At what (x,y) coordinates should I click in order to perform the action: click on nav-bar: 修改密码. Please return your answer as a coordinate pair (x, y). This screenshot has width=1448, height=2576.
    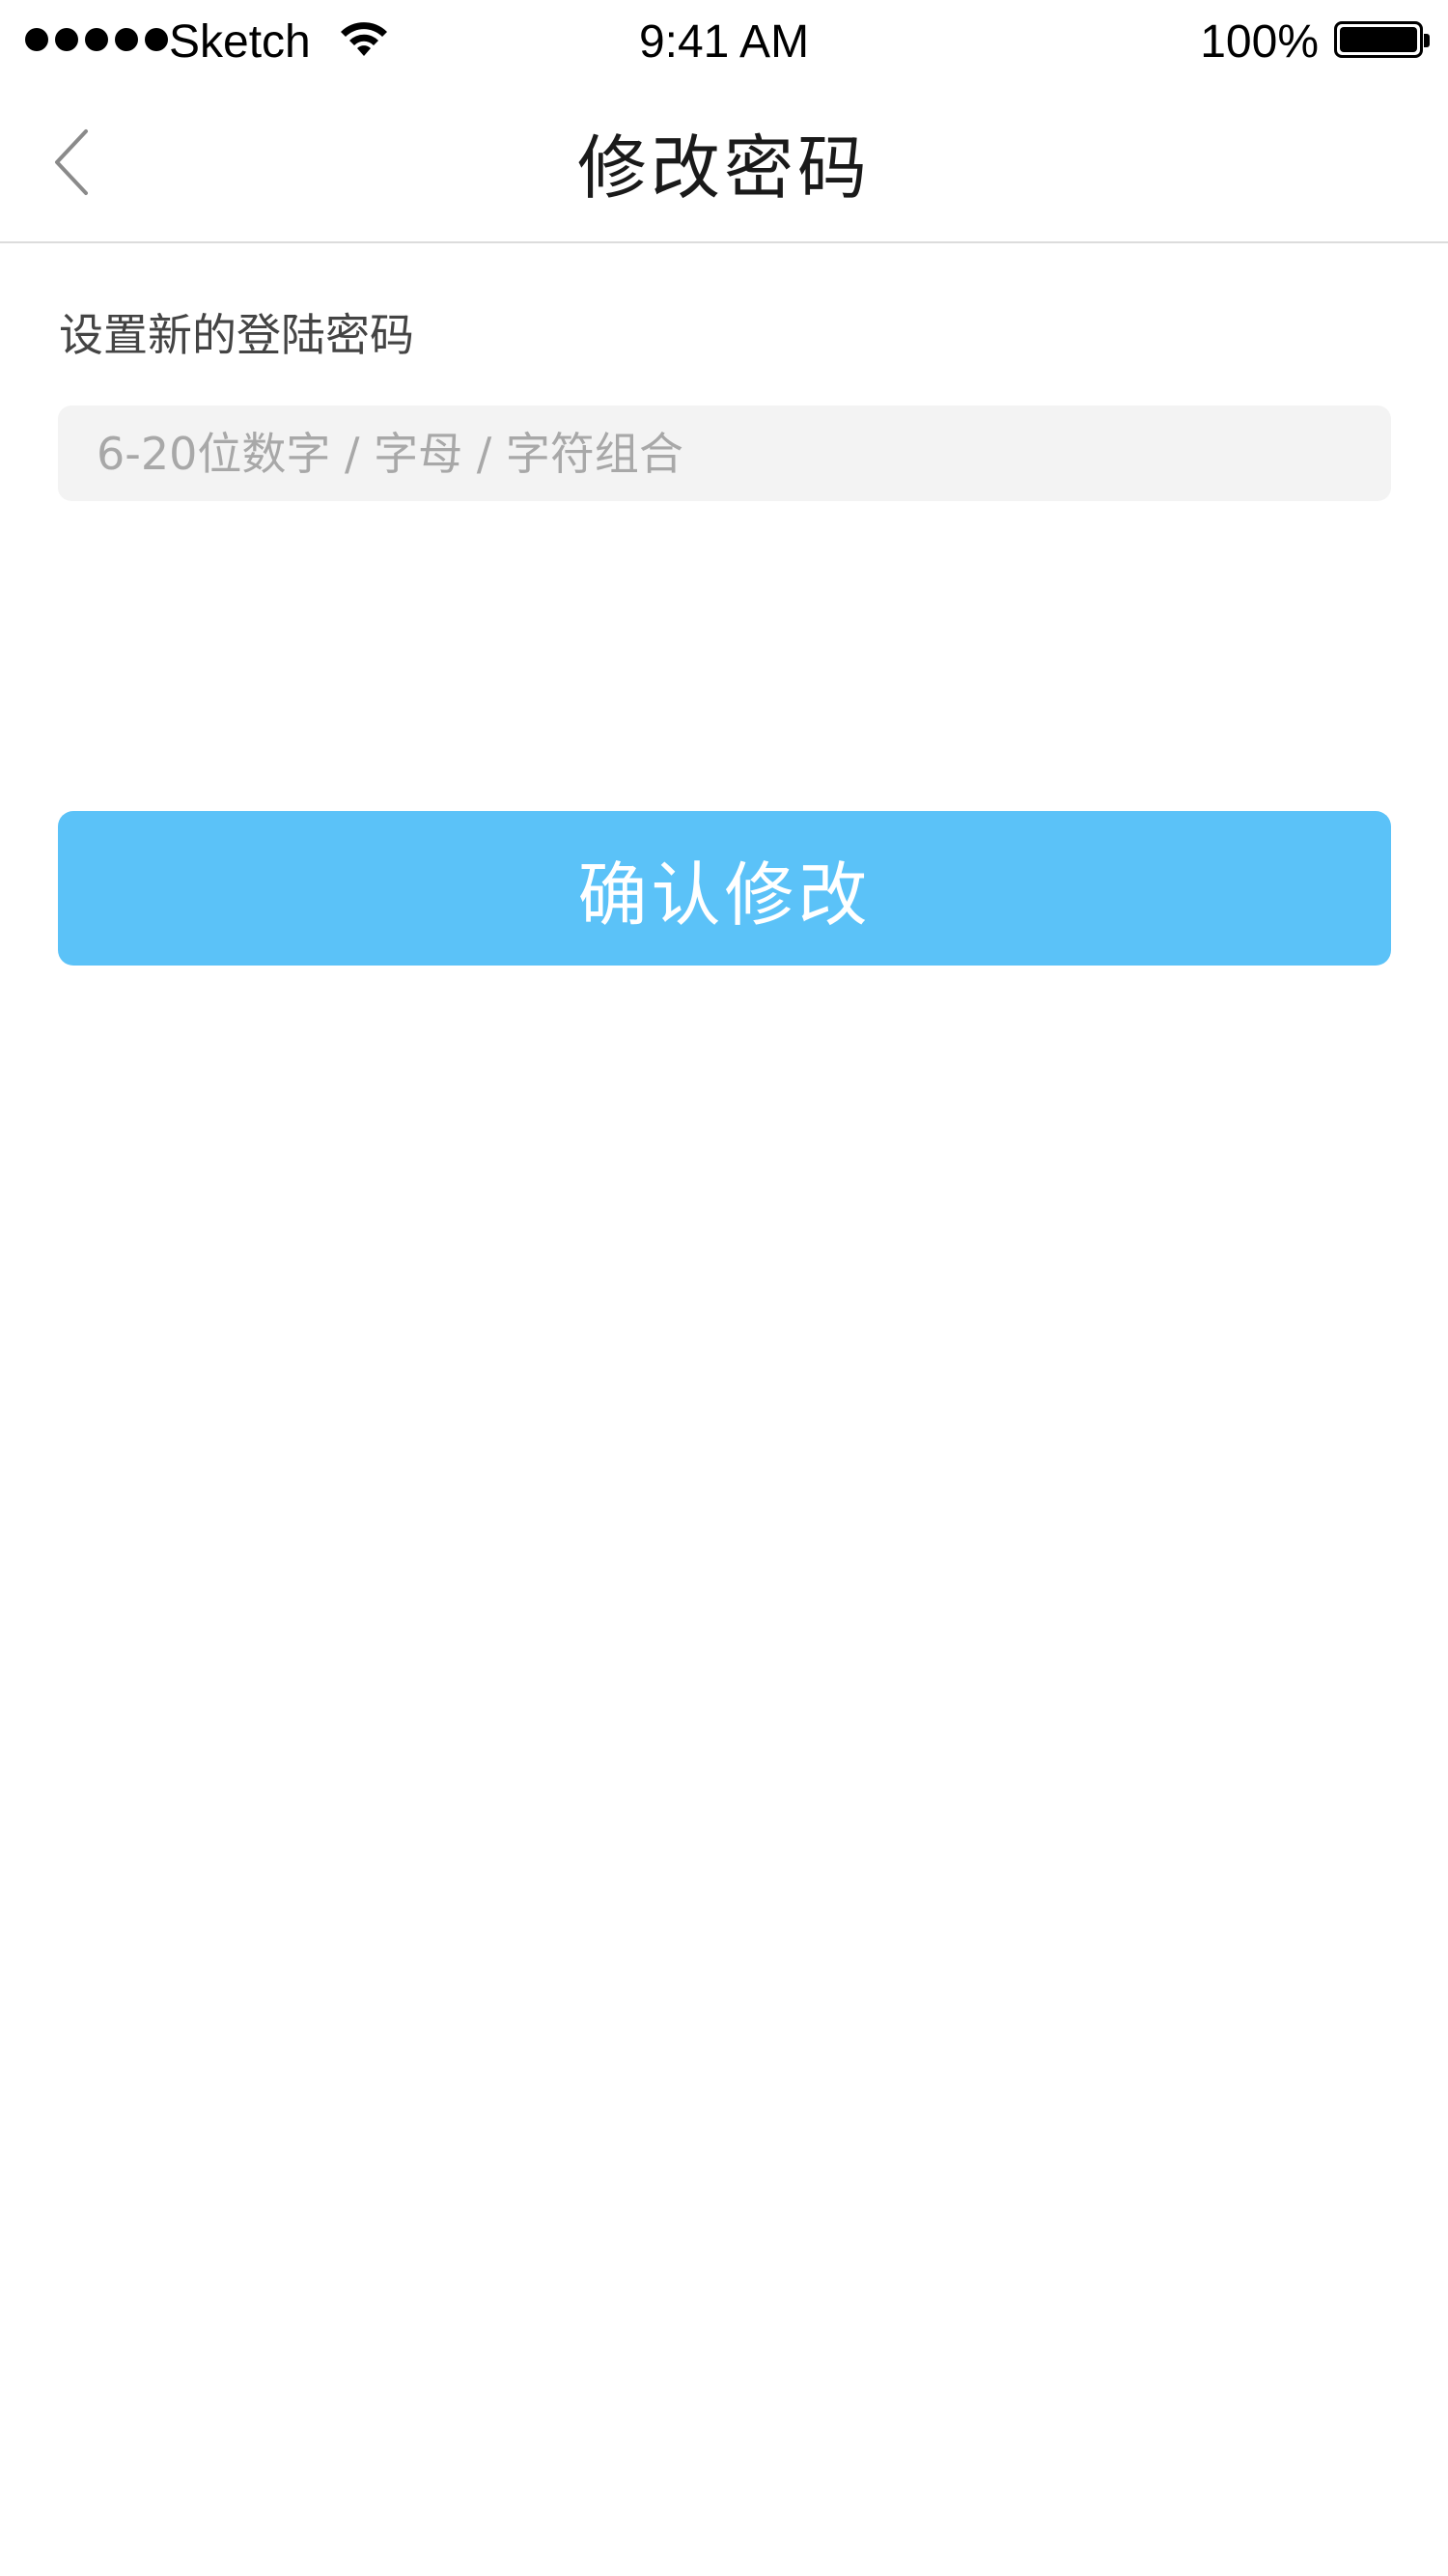
    Looking at the image, I should click on (724, 164).